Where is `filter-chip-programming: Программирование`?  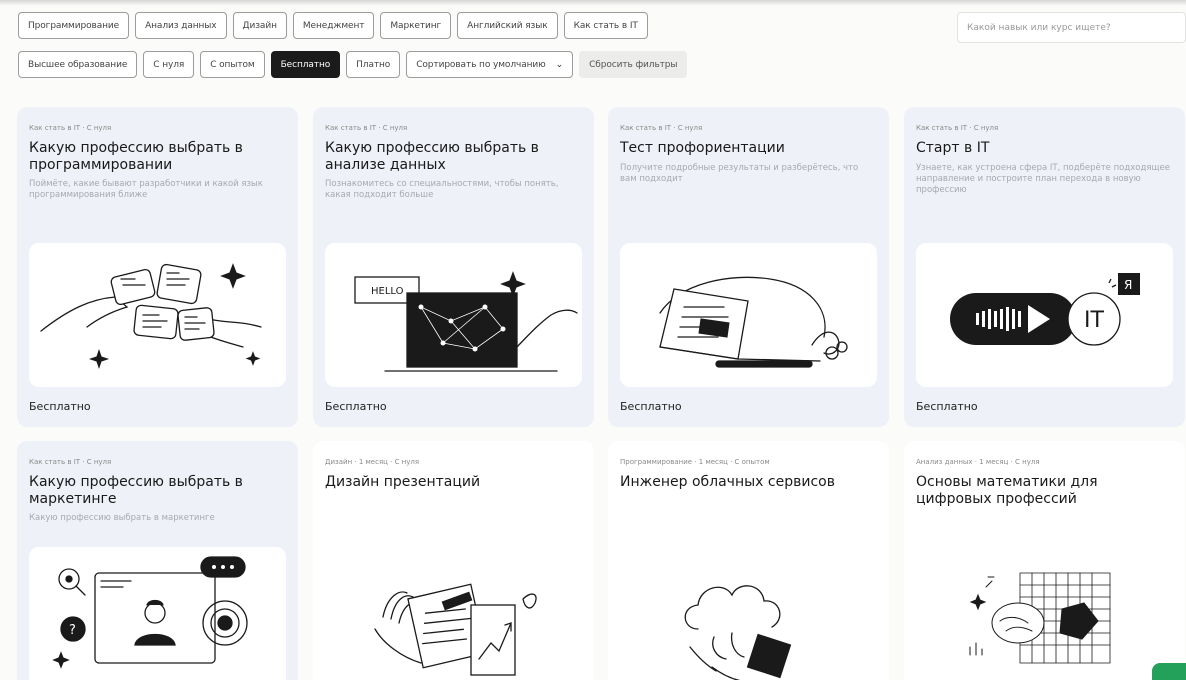 filter-chip-programming: Программирование is located at coordinates (74, 25).